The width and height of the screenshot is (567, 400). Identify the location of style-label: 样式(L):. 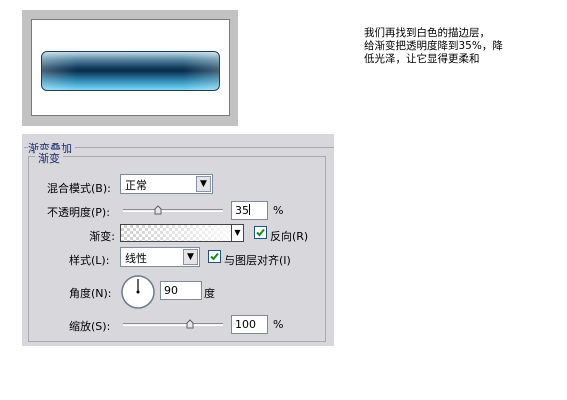
(89, 260).